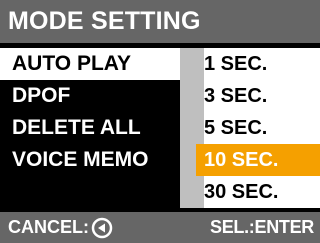 This screenshot has width=320, height=243. I want to click on option-30-sec: 30 SEC., so click(262, 192).